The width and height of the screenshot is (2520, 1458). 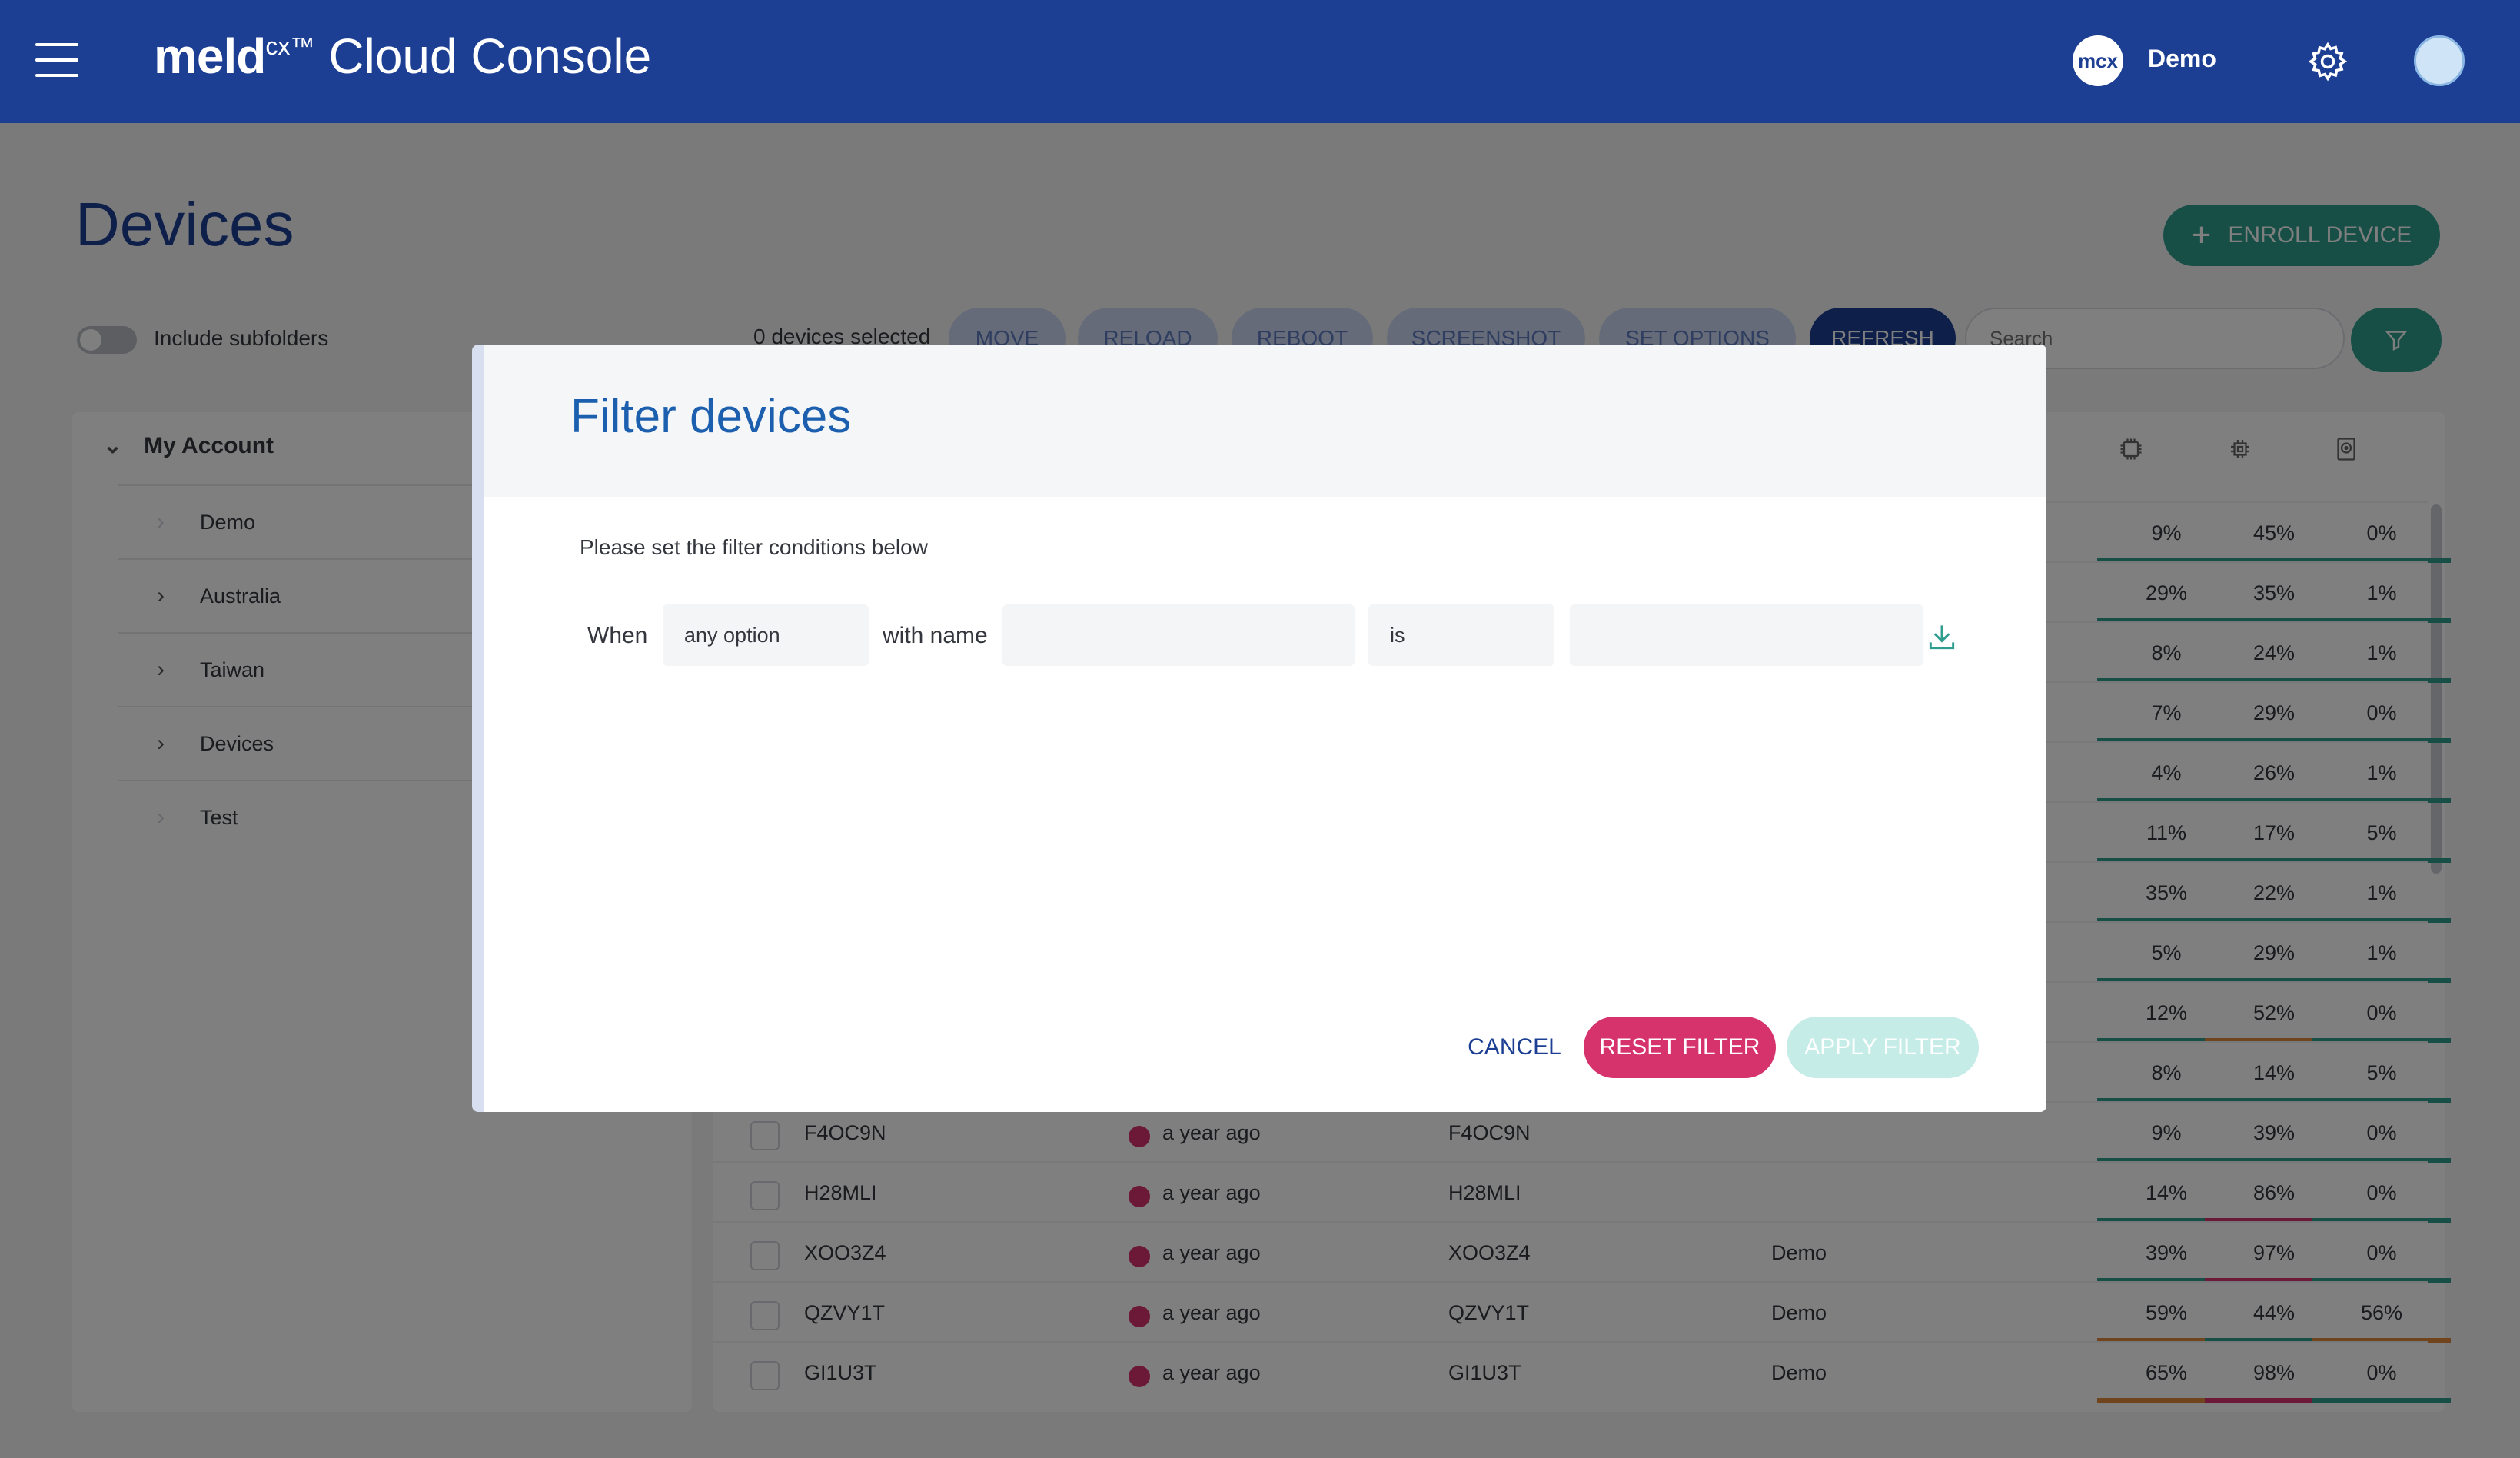 What do you see at coordinates (1461, 635) in the screenshot?
I see `operator-select: is` at bounding box center [1461, 635].